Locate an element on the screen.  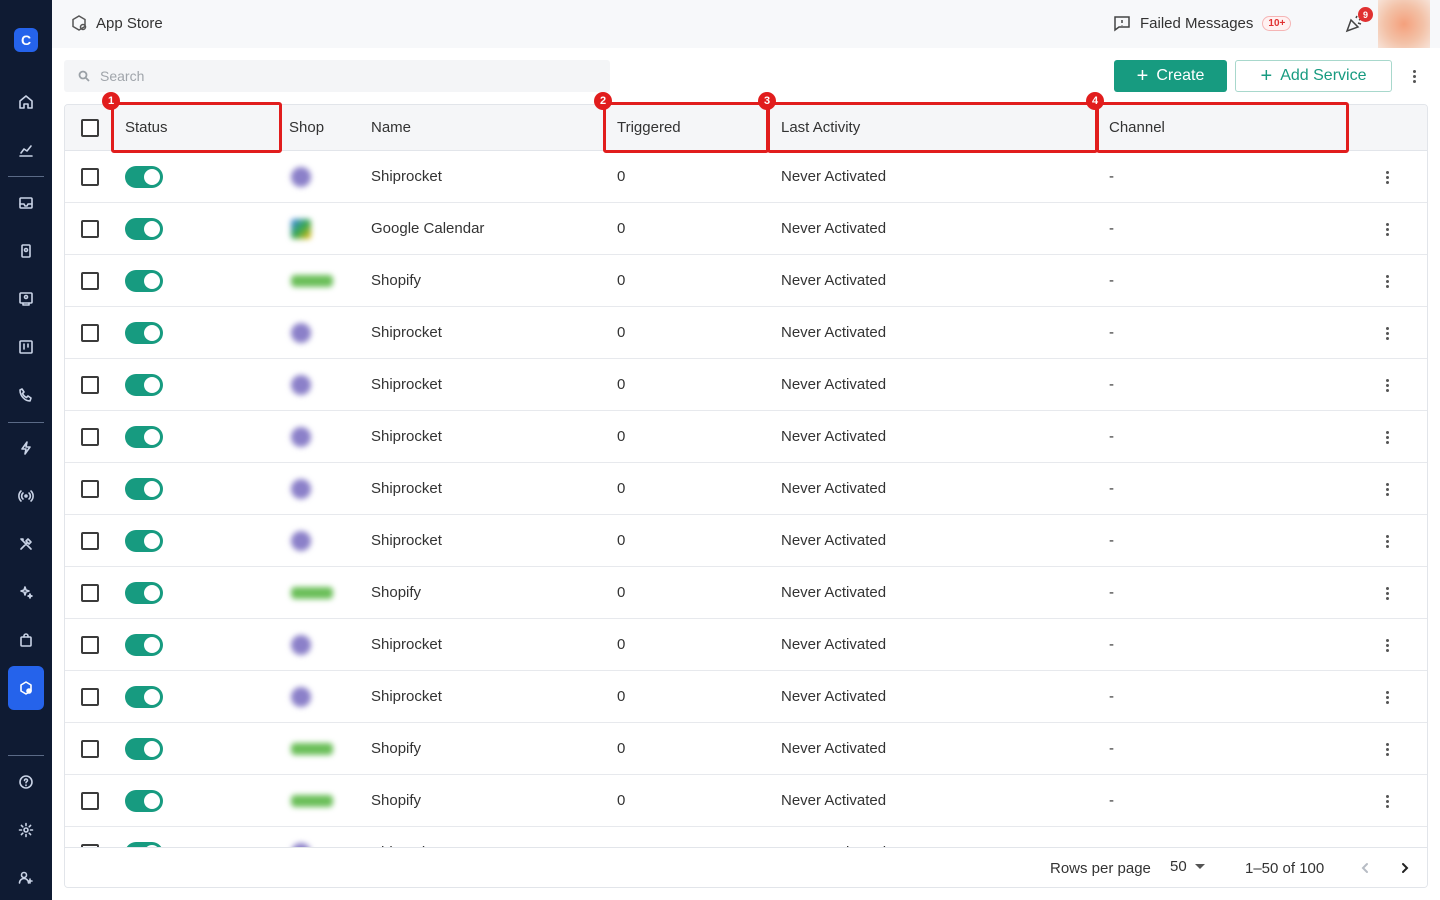
column-triggered: Triggered is located at coordinates (649, 127).